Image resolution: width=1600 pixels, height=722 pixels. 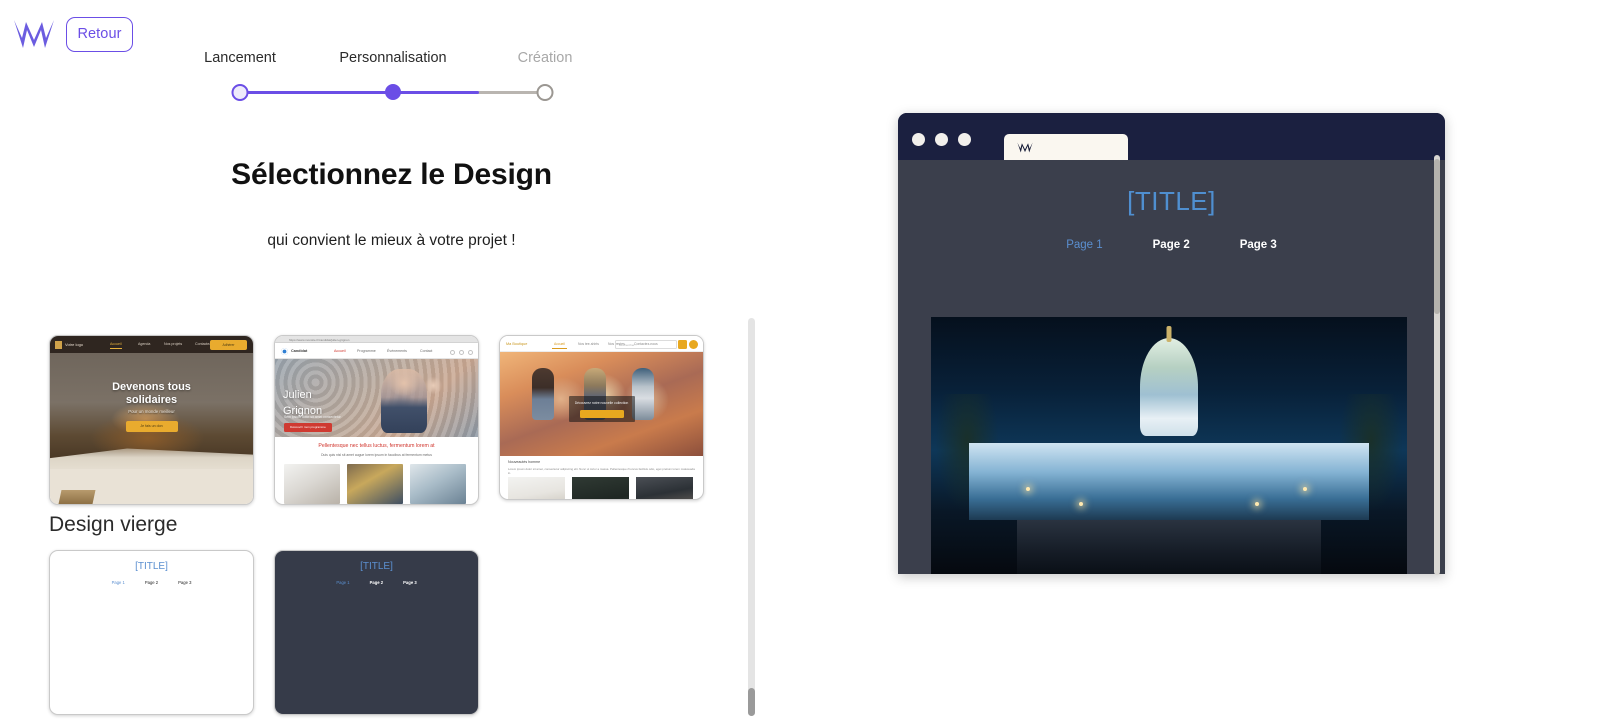 What do you see at coordinates (393, 92) in the screenshot?
I see `step-dot-personnalisation` at bounding box center [393, 92].